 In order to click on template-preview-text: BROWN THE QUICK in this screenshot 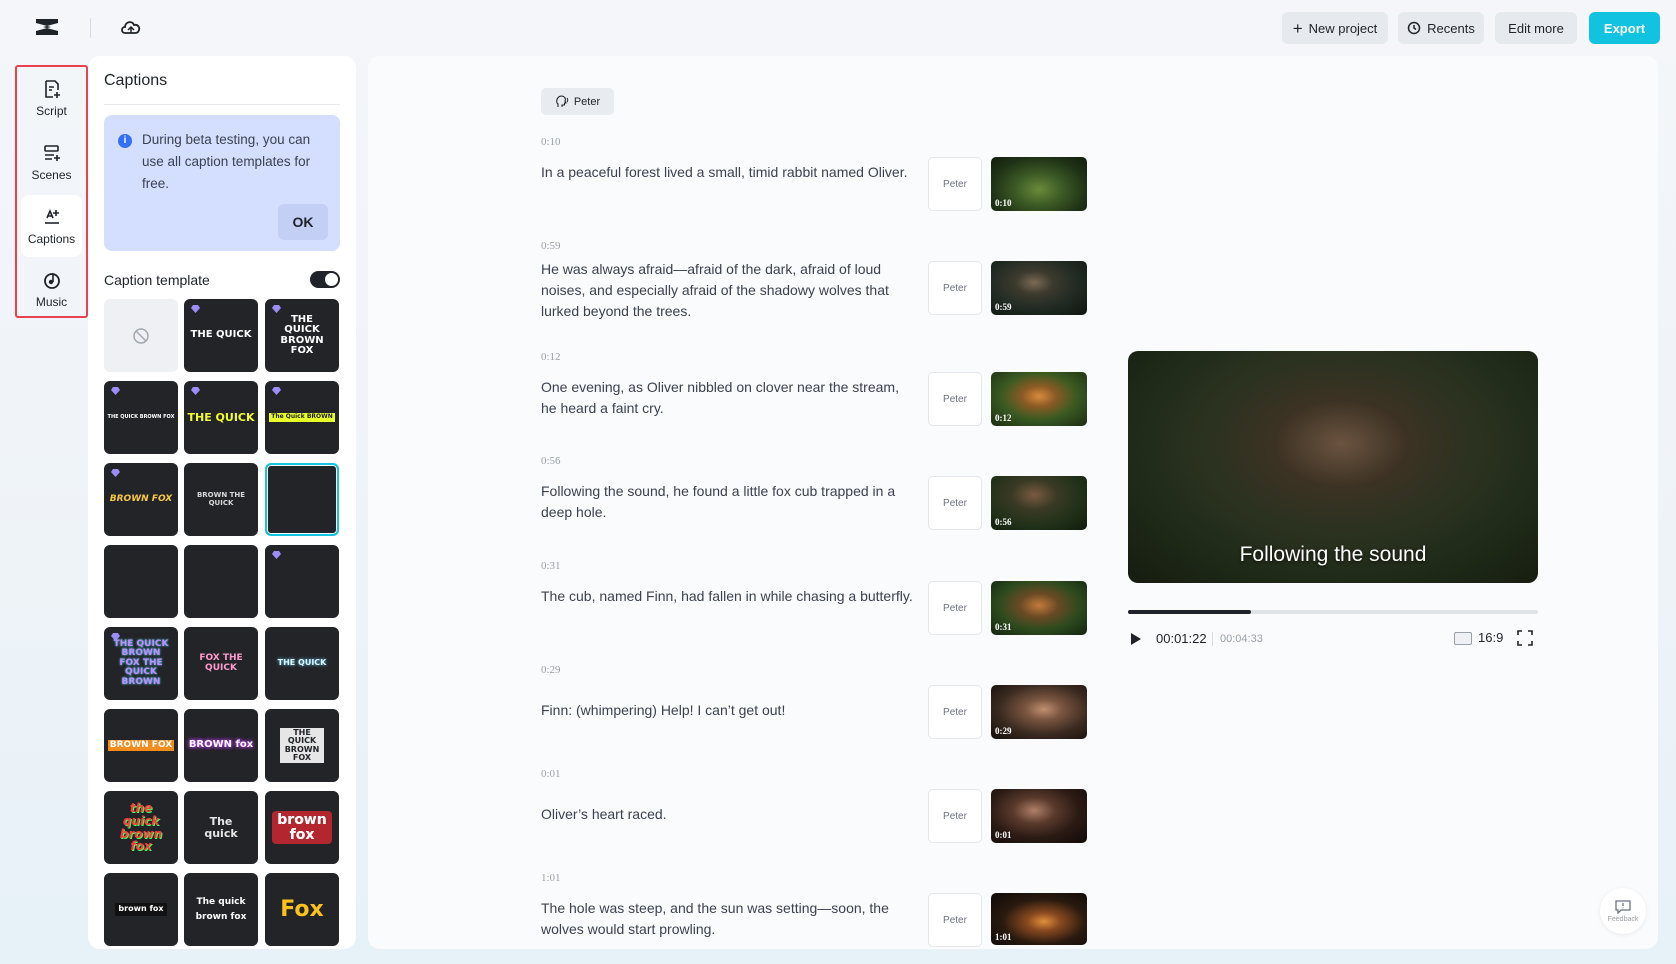, I will do `click(221, 499)`.